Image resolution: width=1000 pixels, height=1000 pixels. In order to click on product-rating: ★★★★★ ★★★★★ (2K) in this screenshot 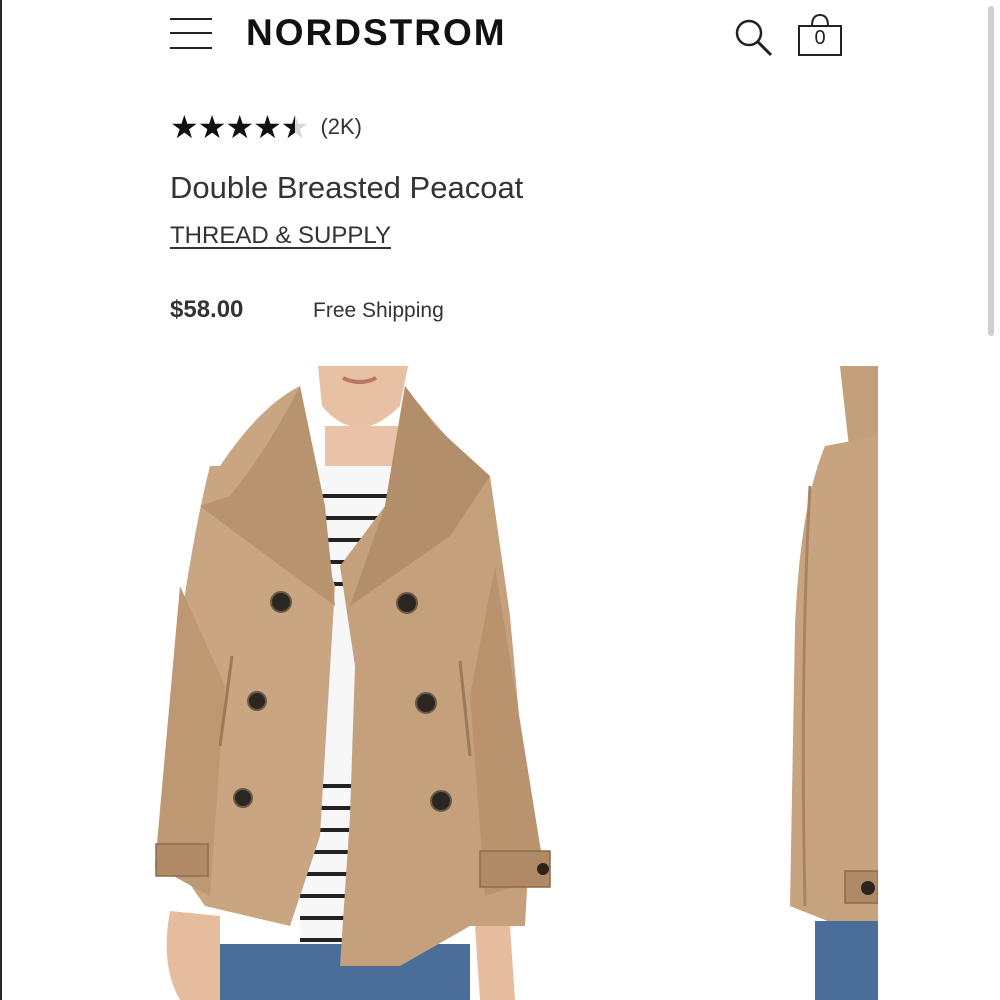, I will do `click(266, 127)`.